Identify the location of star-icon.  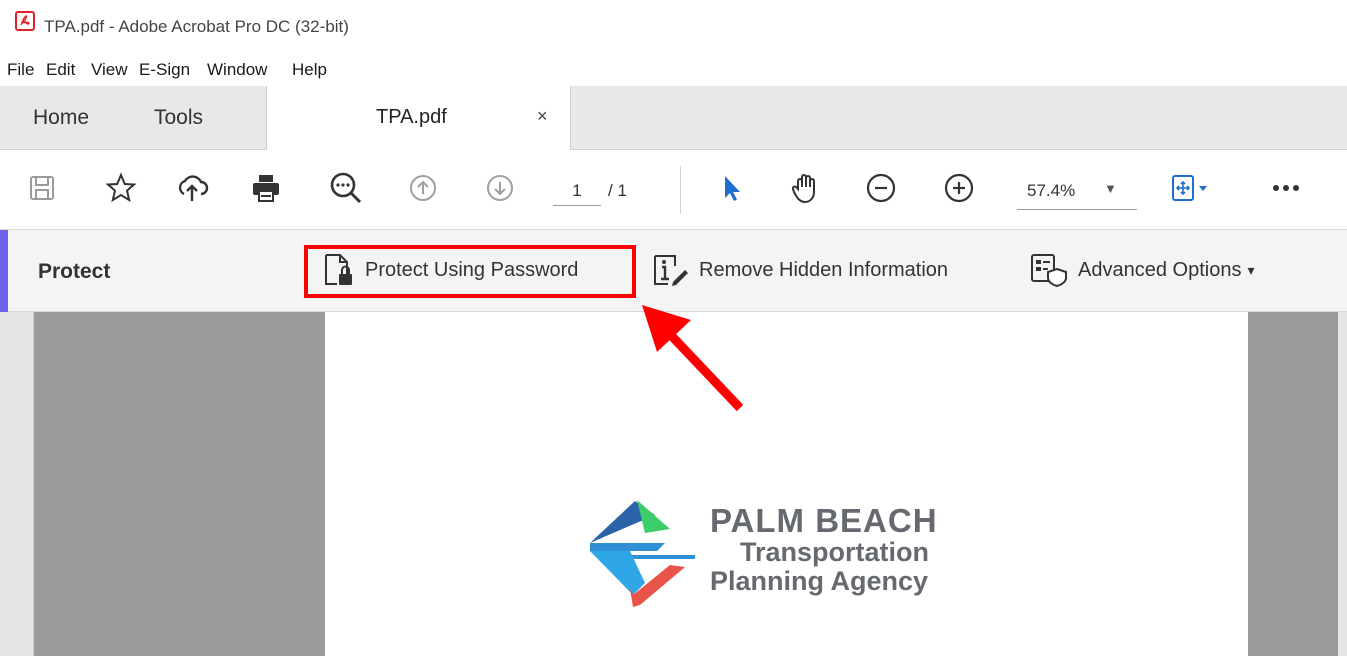
(121, 188).